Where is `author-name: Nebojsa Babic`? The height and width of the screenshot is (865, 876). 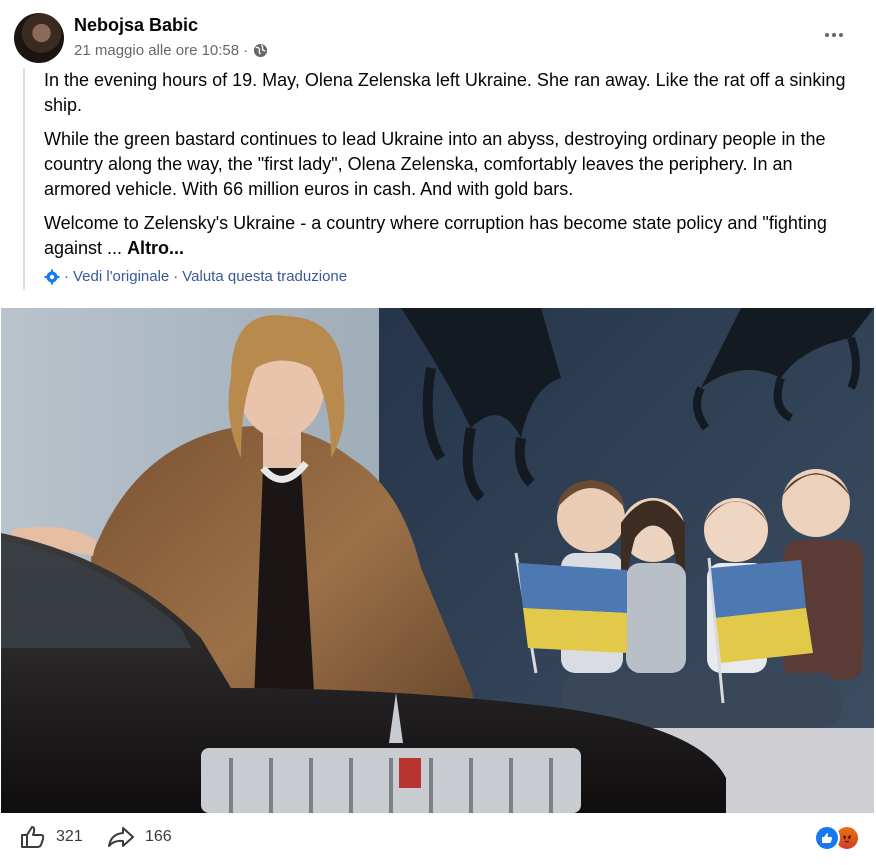
author-name: Nebojsa Babic is located at coordinates (136, 25).